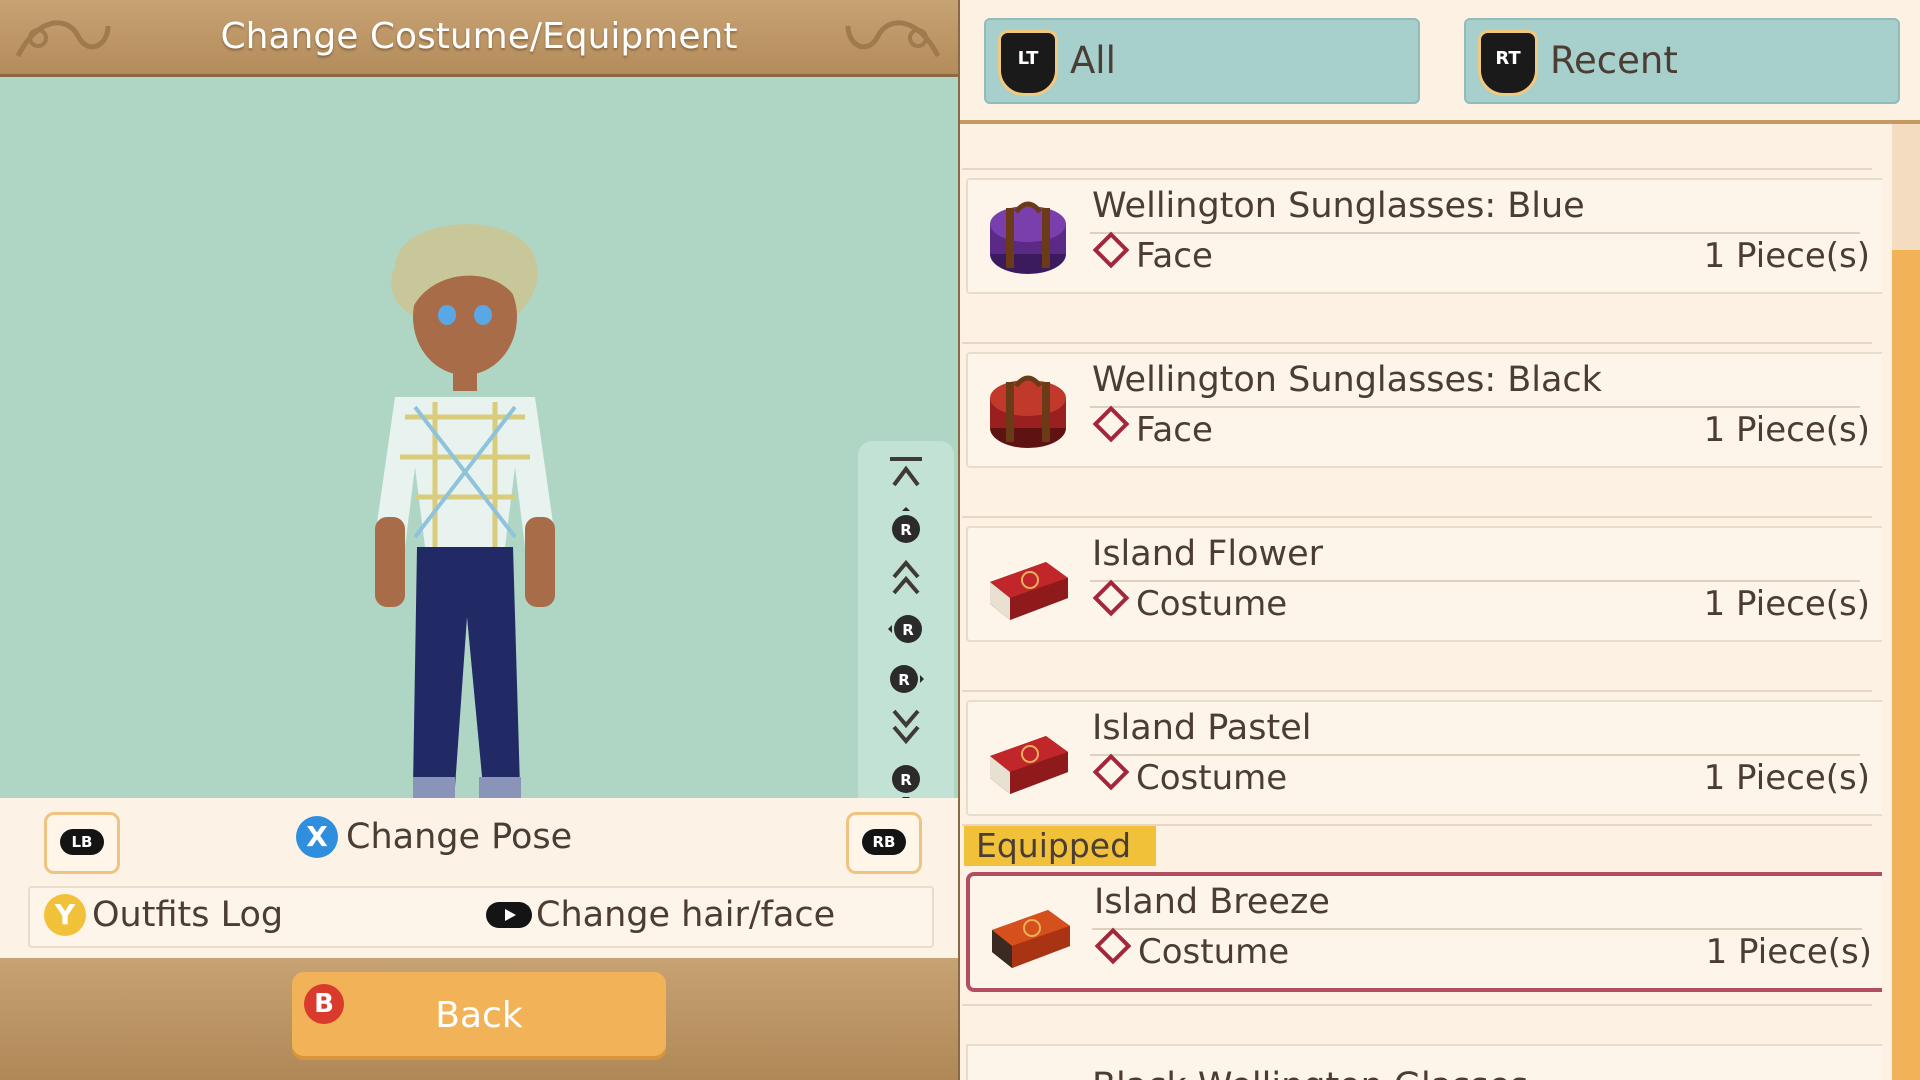  Describe the element at coordinates (686, 915) in the screenshot. I see `change-hair-face-label: Change hair/face` at that location.